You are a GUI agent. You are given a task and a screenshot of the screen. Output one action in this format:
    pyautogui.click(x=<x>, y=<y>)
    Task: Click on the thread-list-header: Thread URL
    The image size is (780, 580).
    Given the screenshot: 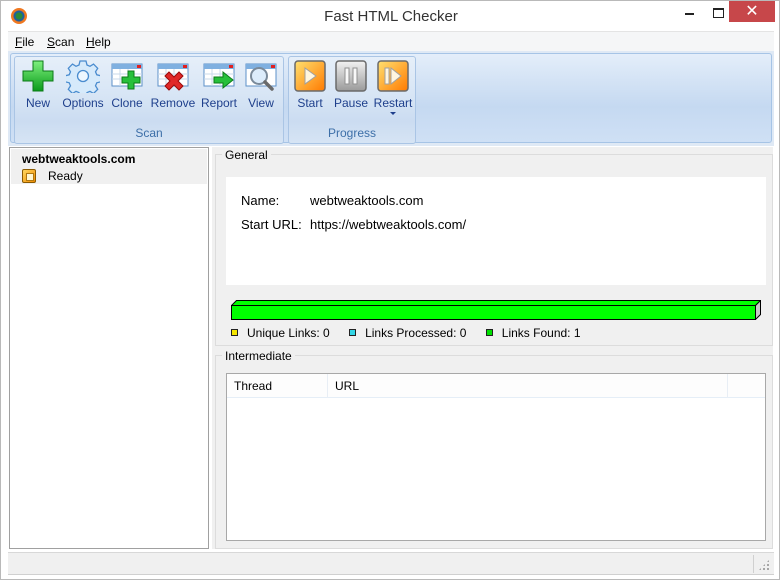 What is the action you would take?
    pyautogui.click(x=496, y=386)
    